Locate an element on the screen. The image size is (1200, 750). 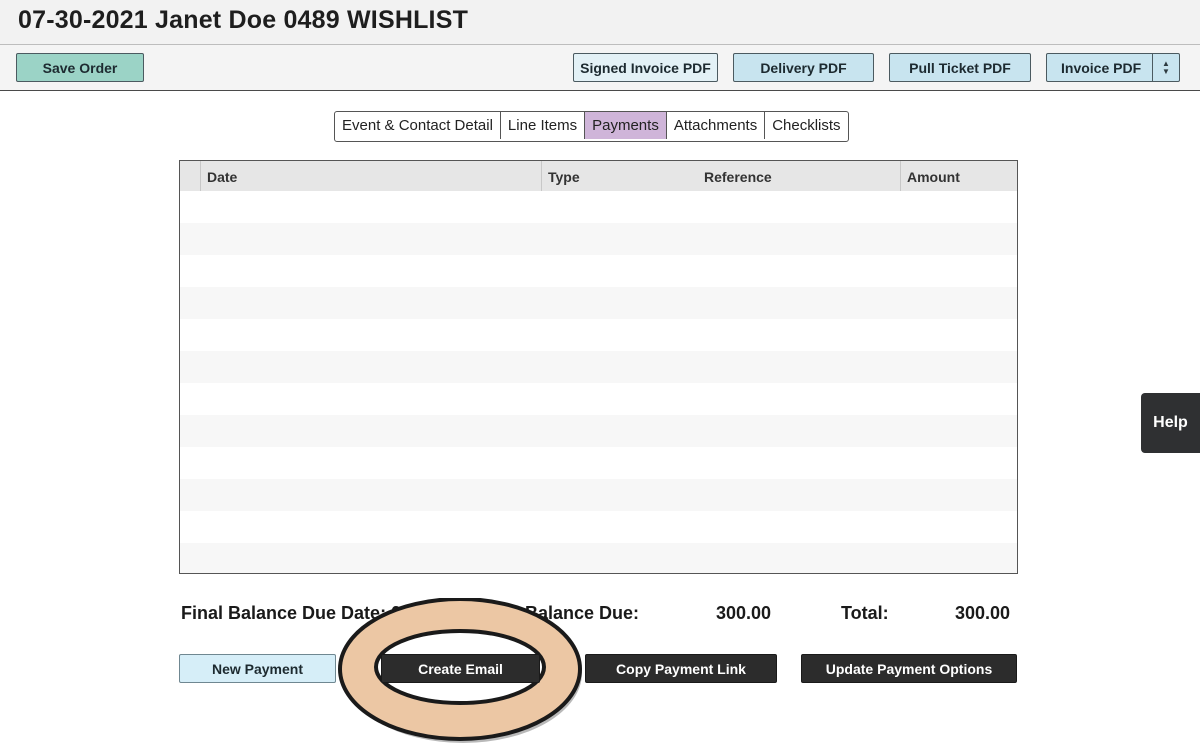
page-title: 07-30-2021 Janet Doe 0489 WISHLIST is located at coordinates (243, 20).